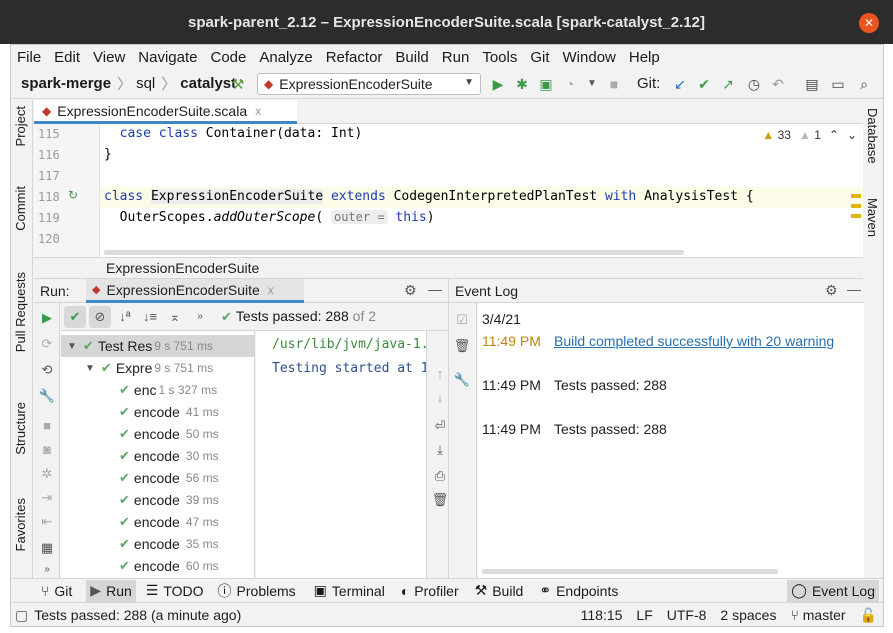  What do you see at coordinates (369, 84) in the screenshot?
I see `run-configuration-select: ◆ ExpressionEncoderSuite ▼` at bounding box center [369, 84].